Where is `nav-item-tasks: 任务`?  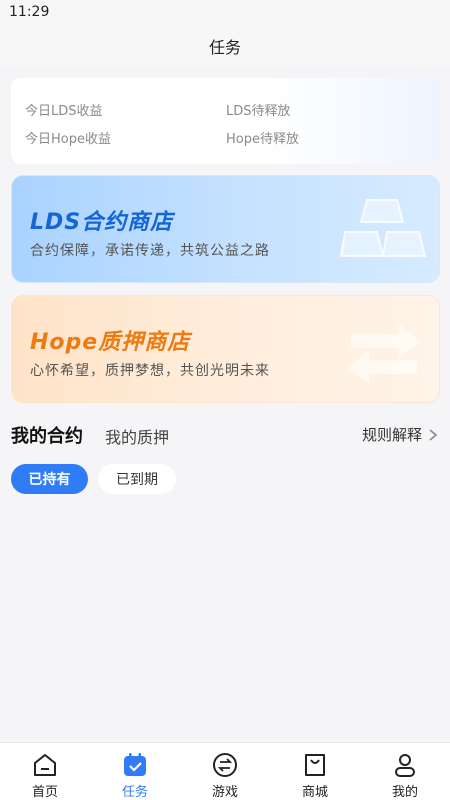 nav-item-tasks: 任务 is located at coordinates (135, 771).